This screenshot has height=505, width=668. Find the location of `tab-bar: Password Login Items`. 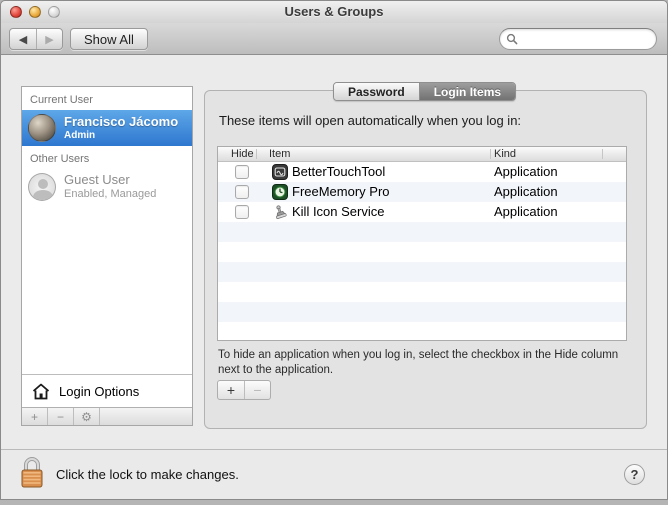

tab-bar: Password Login Items is located at coordinates (425, 91).